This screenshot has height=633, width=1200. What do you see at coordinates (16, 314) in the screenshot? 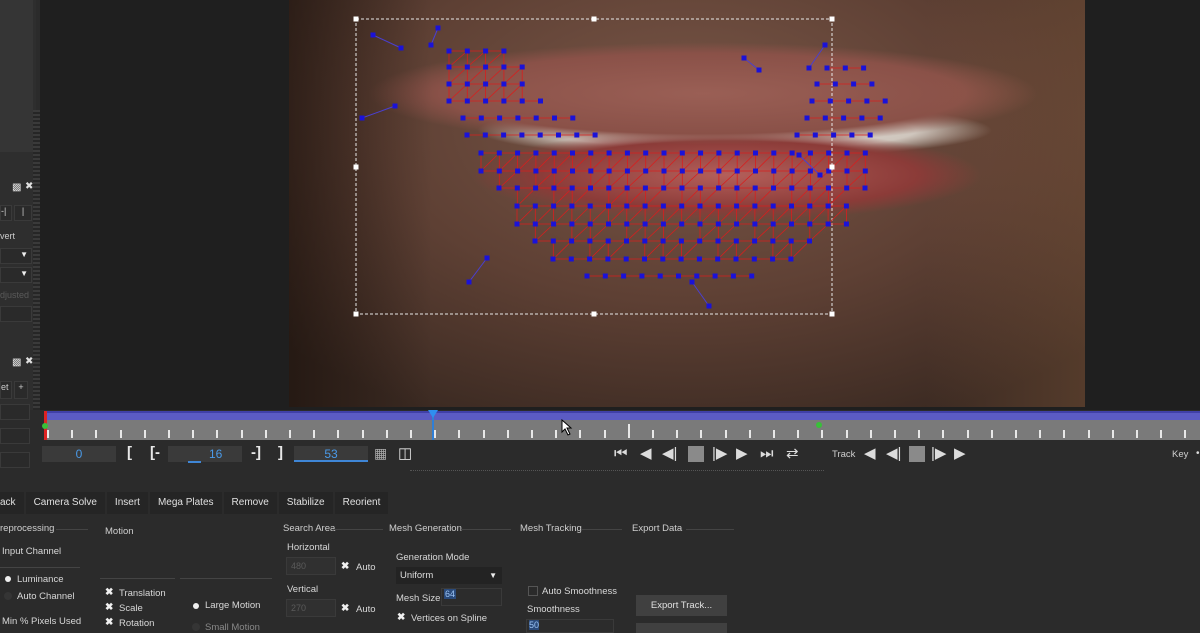
I see `left-field` at bounding box center [16, 314].